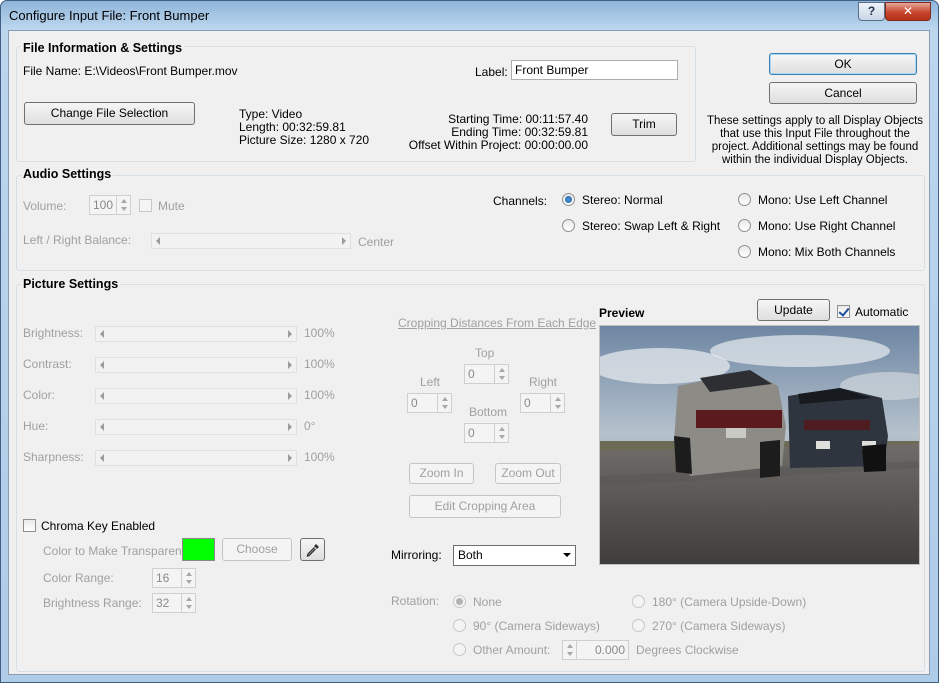 The image size is (939, 683). What do you see at coordinates (744, 251) in the screenshot?
I see `radio-mono-mix` at bounding box center [744, 251].